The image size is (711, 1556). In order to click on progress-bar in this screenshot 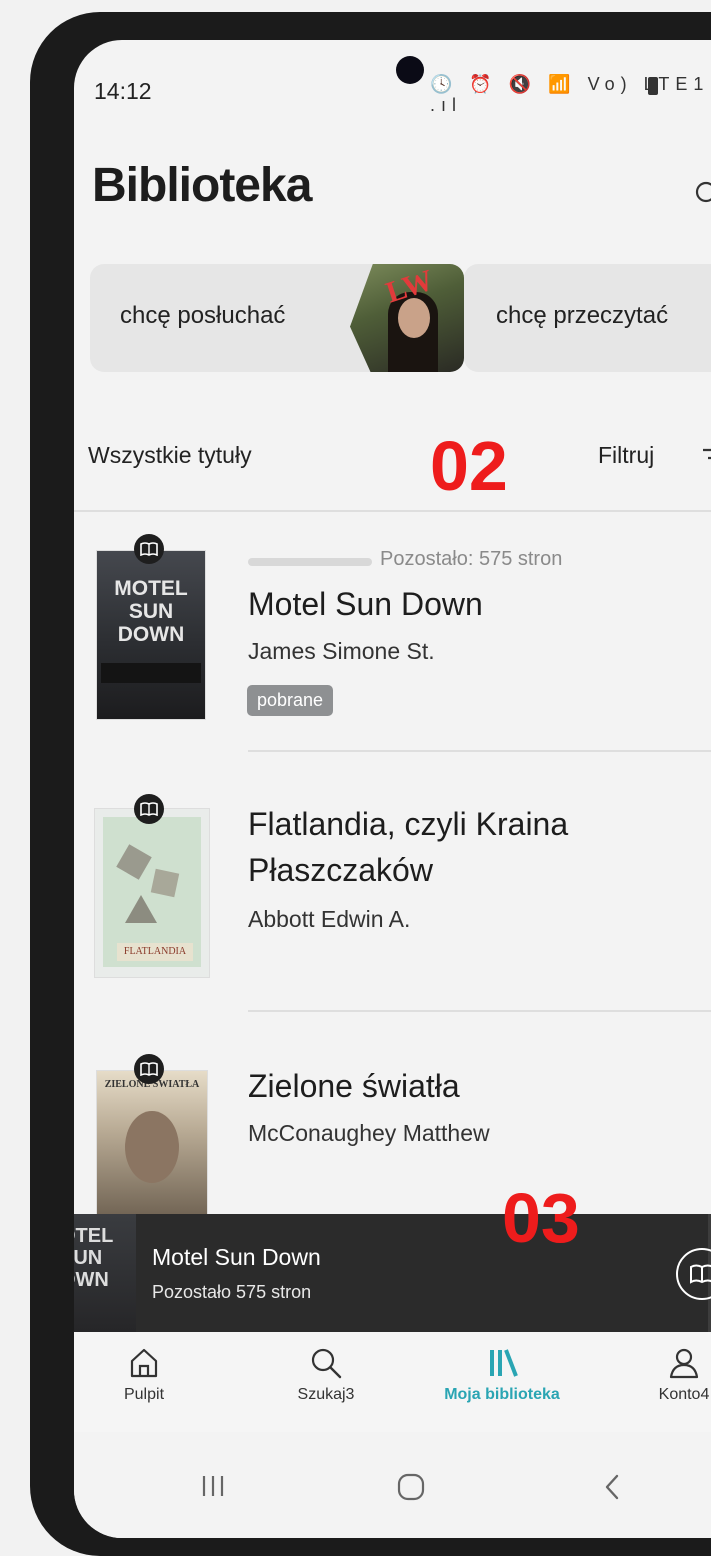, I will do `click(310, 562)`.